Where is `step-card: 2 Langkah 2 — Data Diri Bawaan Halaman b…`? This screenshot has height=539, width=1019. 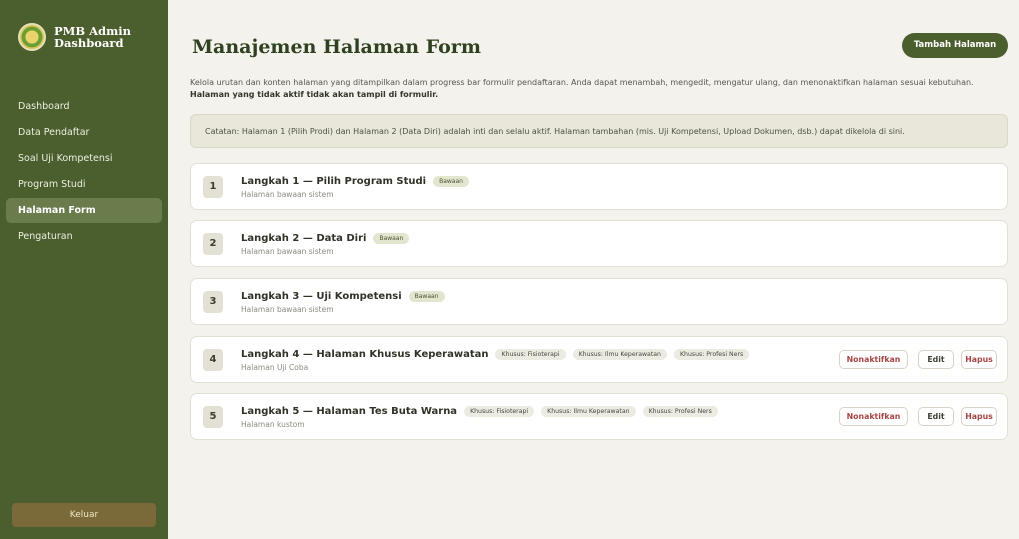 step-card: 2 Langkah 2 — Data Diri Bawaan Halaman b… is located at coordinates (599, 243).